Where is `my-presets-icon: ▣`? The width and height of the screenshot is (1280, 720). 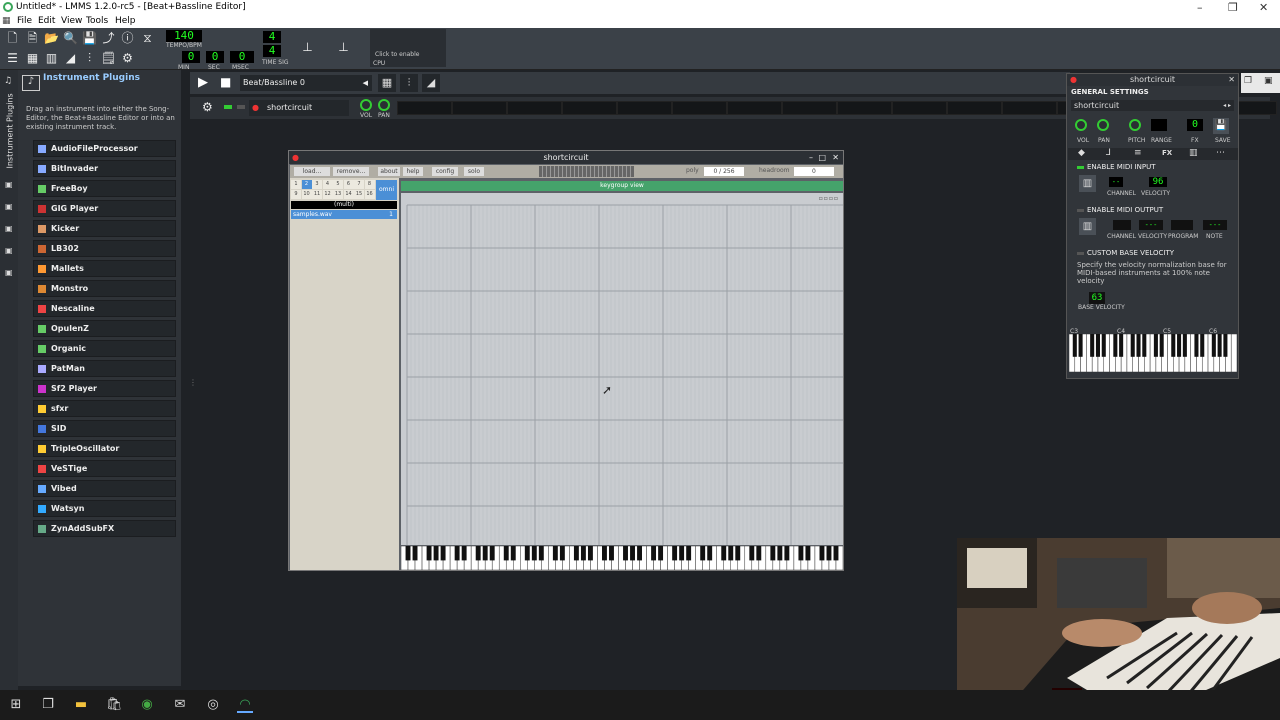
my-presets-icon: ▣ is located at coordinates (9, 228).